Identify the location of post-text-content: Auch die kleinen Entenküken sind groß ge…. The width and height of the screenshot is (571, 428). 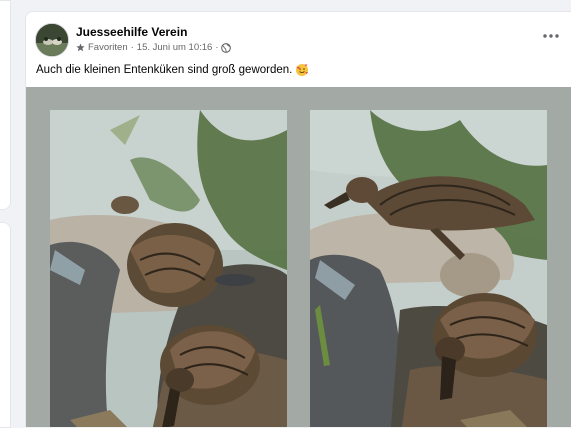
(164, 70).